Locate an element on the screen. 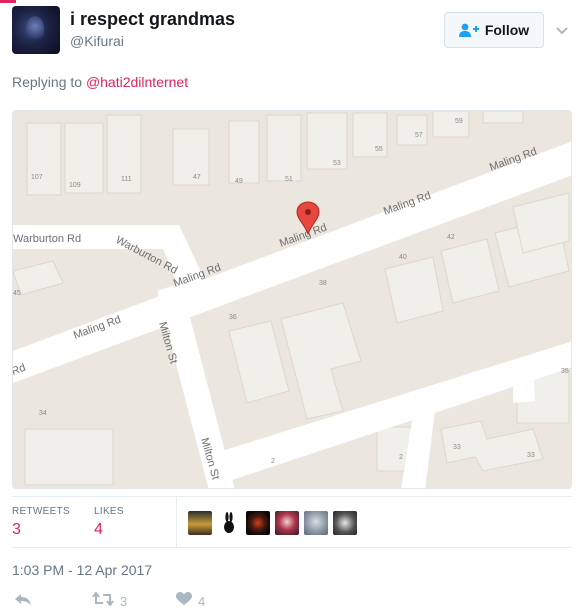  house-number: 55 is located at coordinates (379, 149).